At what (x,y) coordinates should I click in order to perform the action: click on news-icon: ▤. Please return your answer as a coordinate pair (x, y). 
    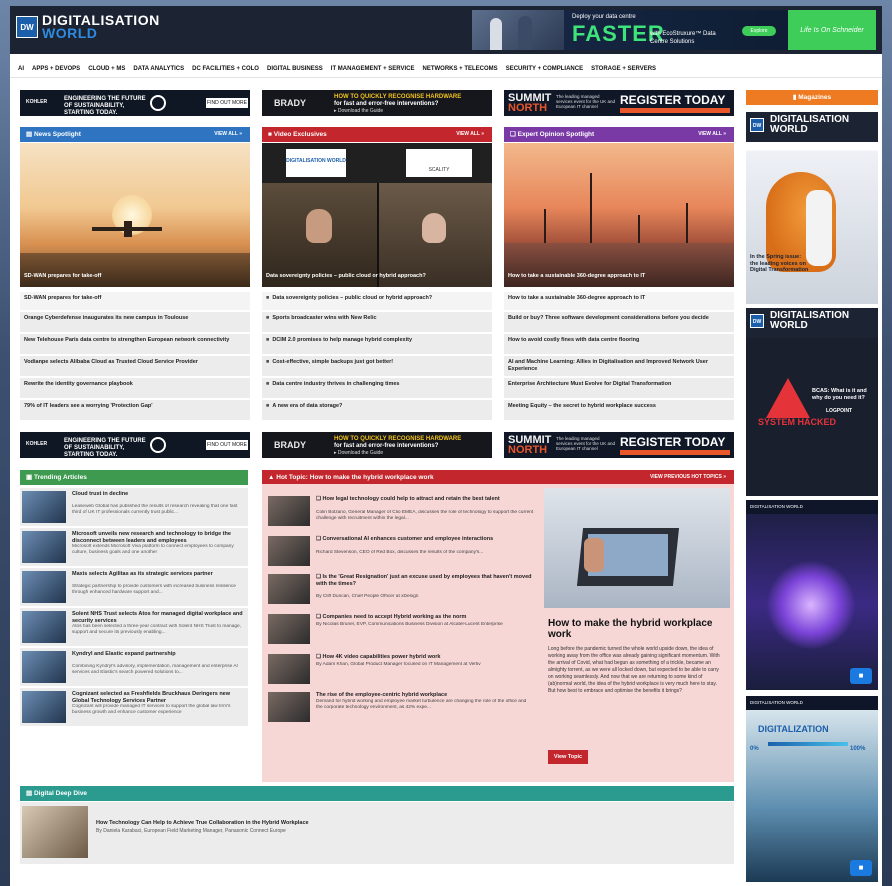
    Looking at the image, I should click on (30, 134).